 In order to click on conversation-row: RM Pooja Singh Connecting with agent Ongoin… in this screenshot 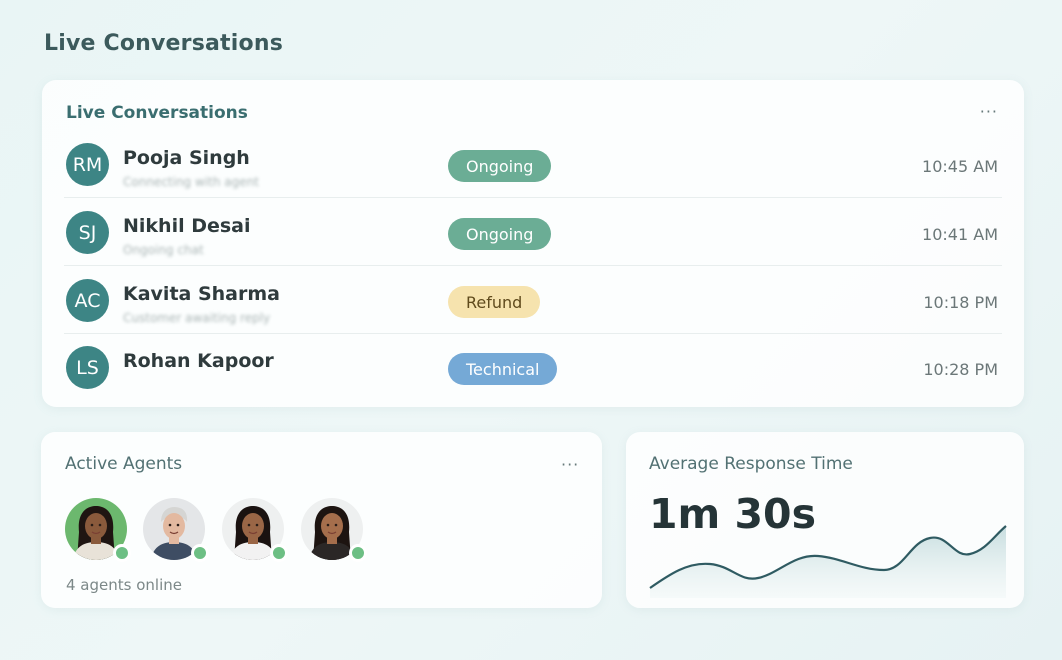, I will do `click(533, 164)`.